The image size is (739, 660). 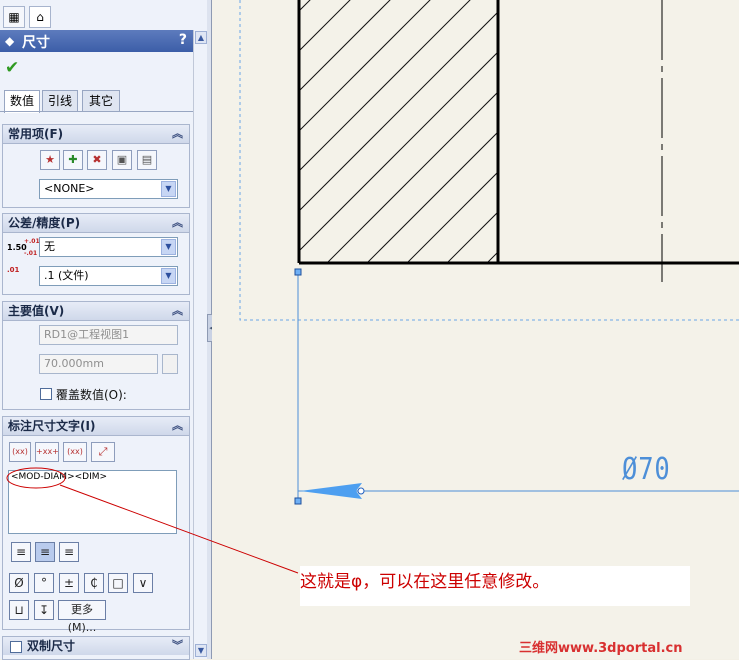 I want to click on annotation-ellipse, so click(x=36, y=478).